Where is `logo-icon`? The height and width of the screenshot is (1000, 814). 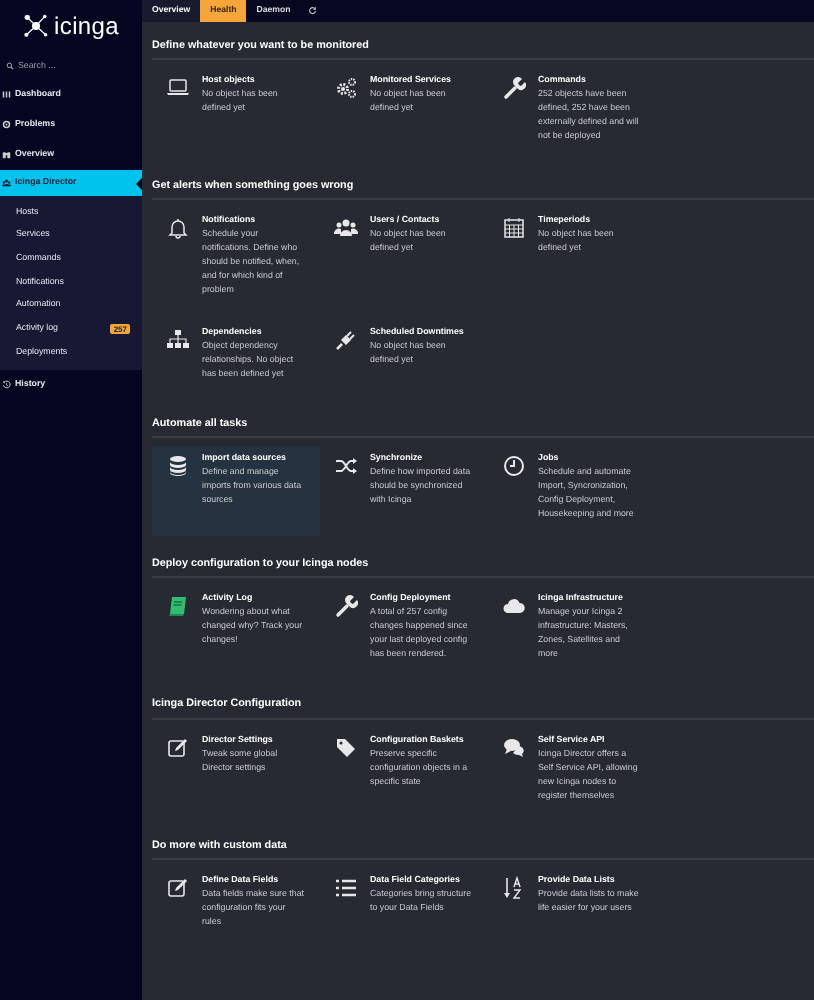
logo-icon is located at coordinates (36, 26).